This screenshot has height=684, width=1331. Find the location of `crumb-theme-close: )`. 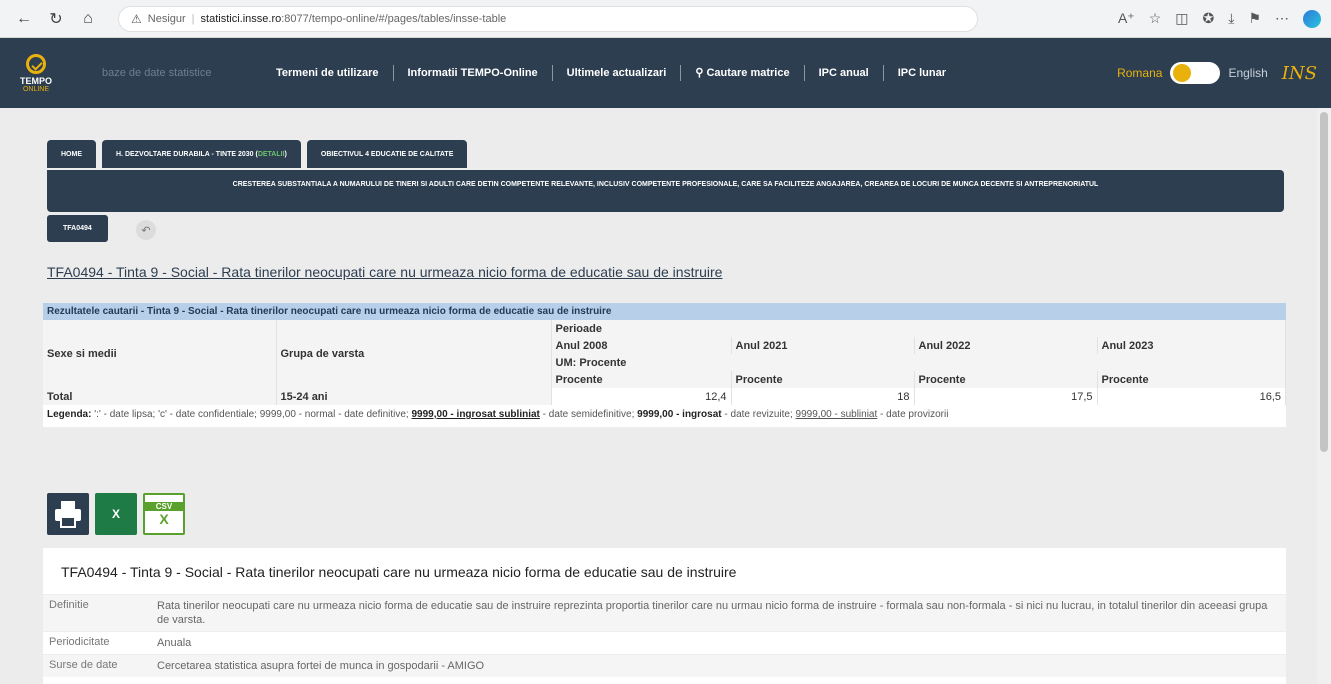

crumb-theme-close: ) is located at coordinates (285, 154).